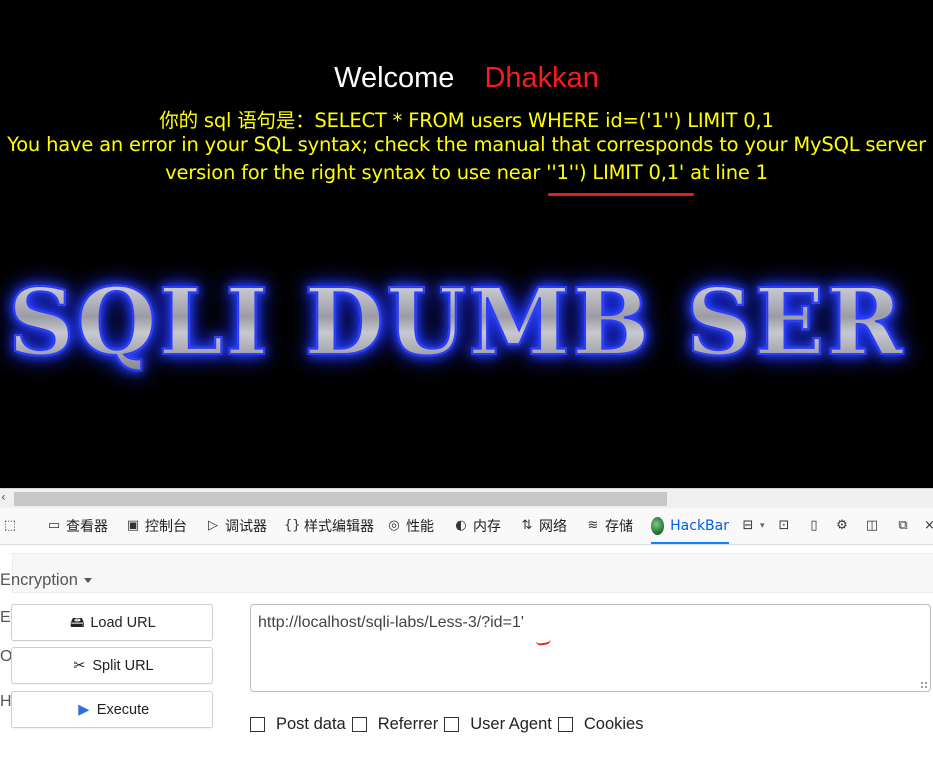 Image resolution: width=933 pixels, height=784 pixels. What do you see at coordinates (466, 78) in the screenshot?
I see `welcome-message: Welcome Dhakkan` at bounding box center [466, 78].